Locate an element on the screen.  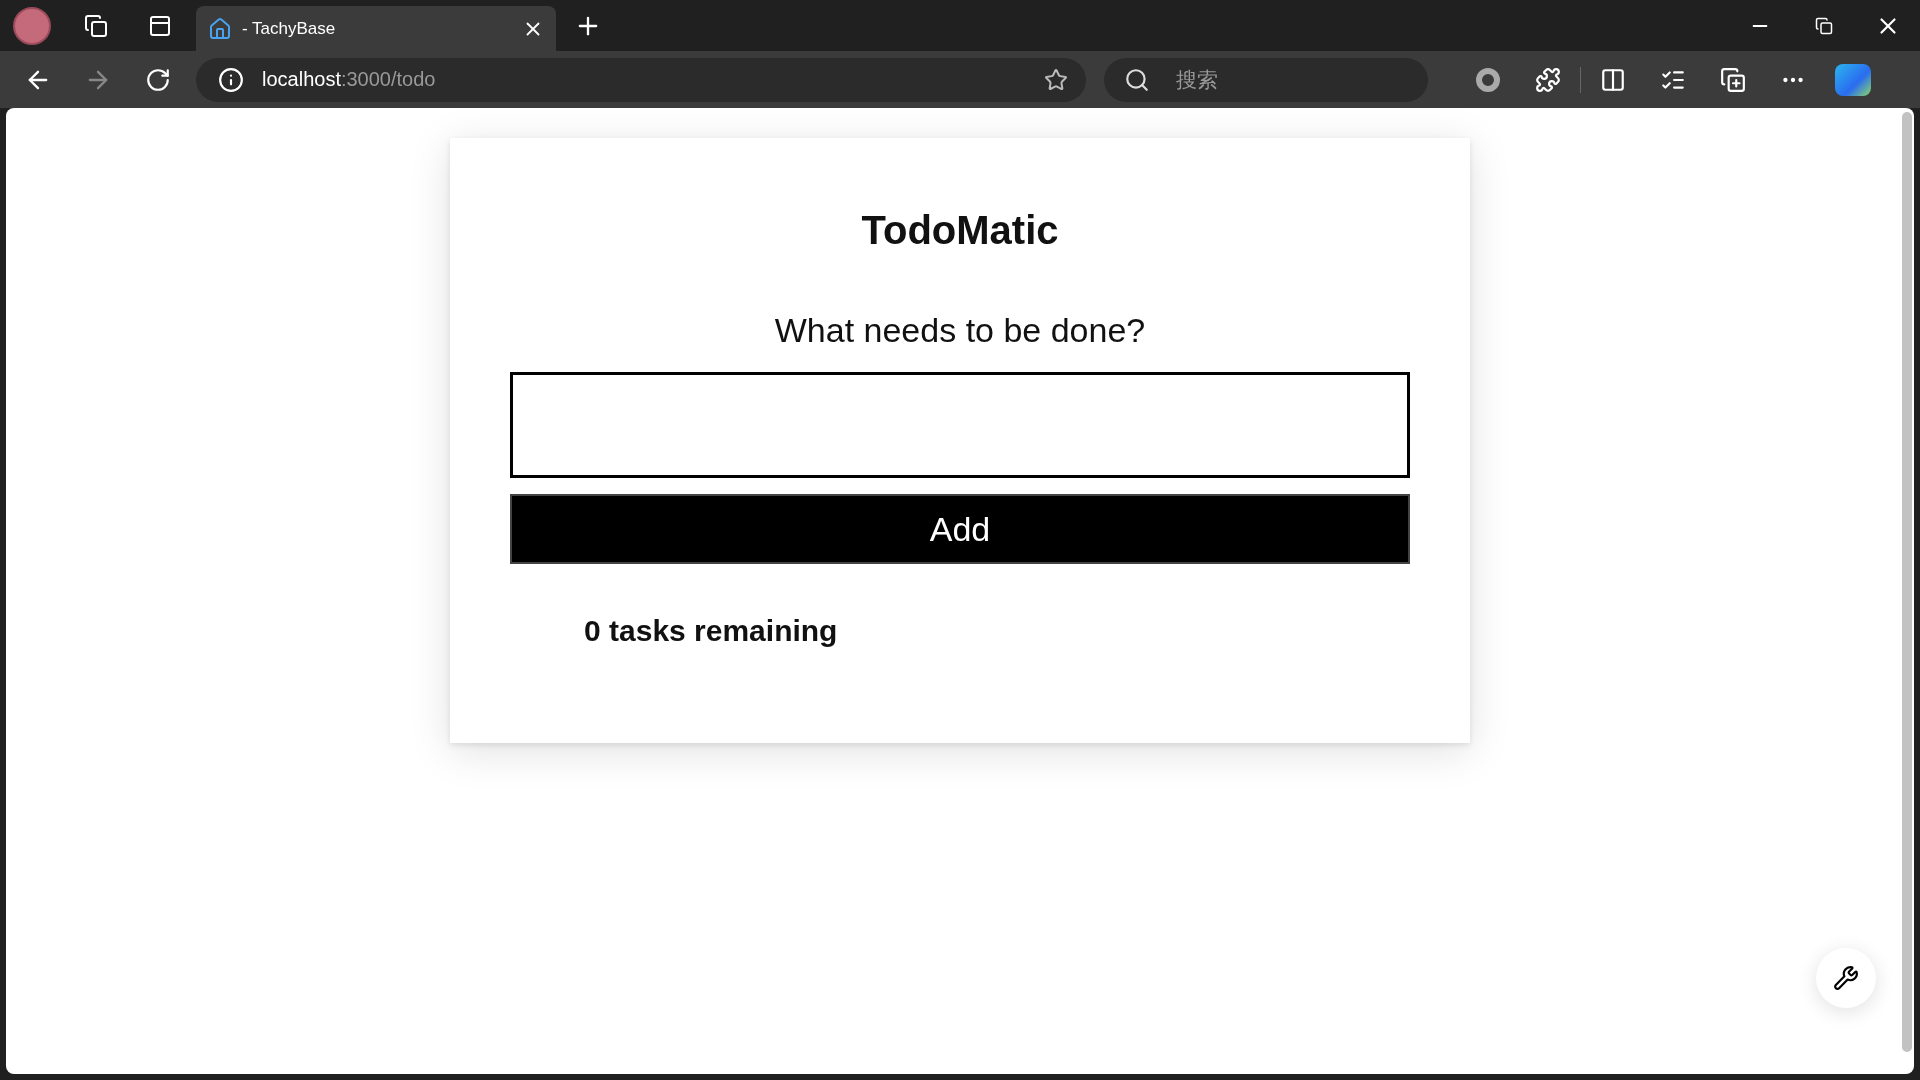
browser-tab: - TachyBase is located at coordinates (376, 28).